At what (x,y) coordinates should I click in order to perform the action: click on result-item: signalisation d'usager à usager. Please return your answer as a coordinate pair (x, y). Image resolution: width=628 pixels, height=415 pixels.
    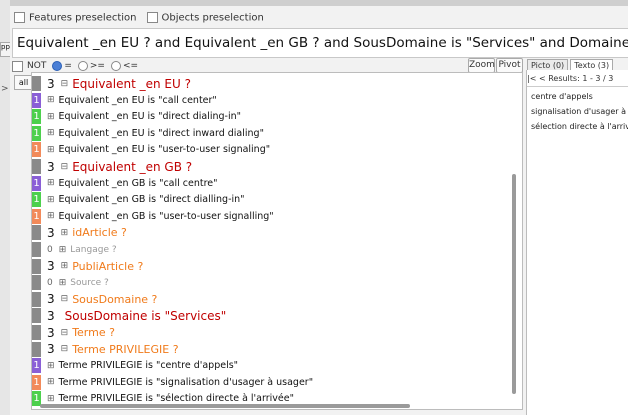
    Looking at the image, I should click on (579, 111).